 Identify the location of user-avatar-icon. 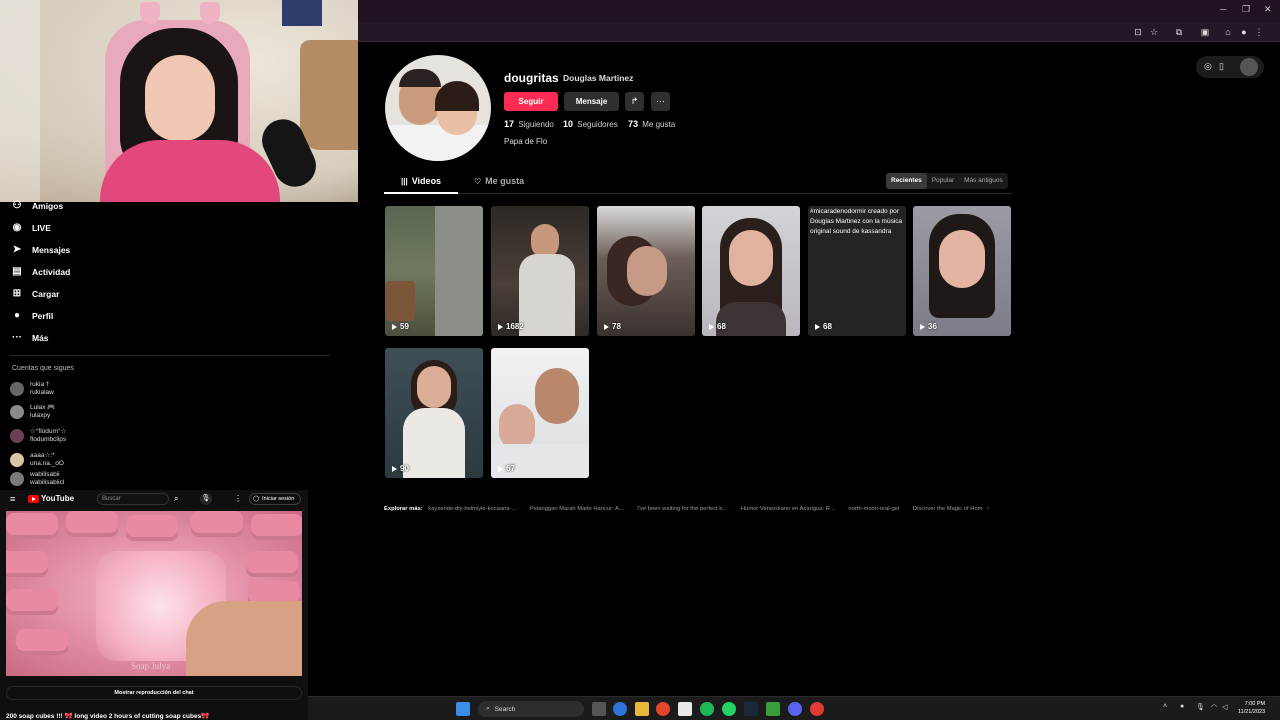
(1249, 67).